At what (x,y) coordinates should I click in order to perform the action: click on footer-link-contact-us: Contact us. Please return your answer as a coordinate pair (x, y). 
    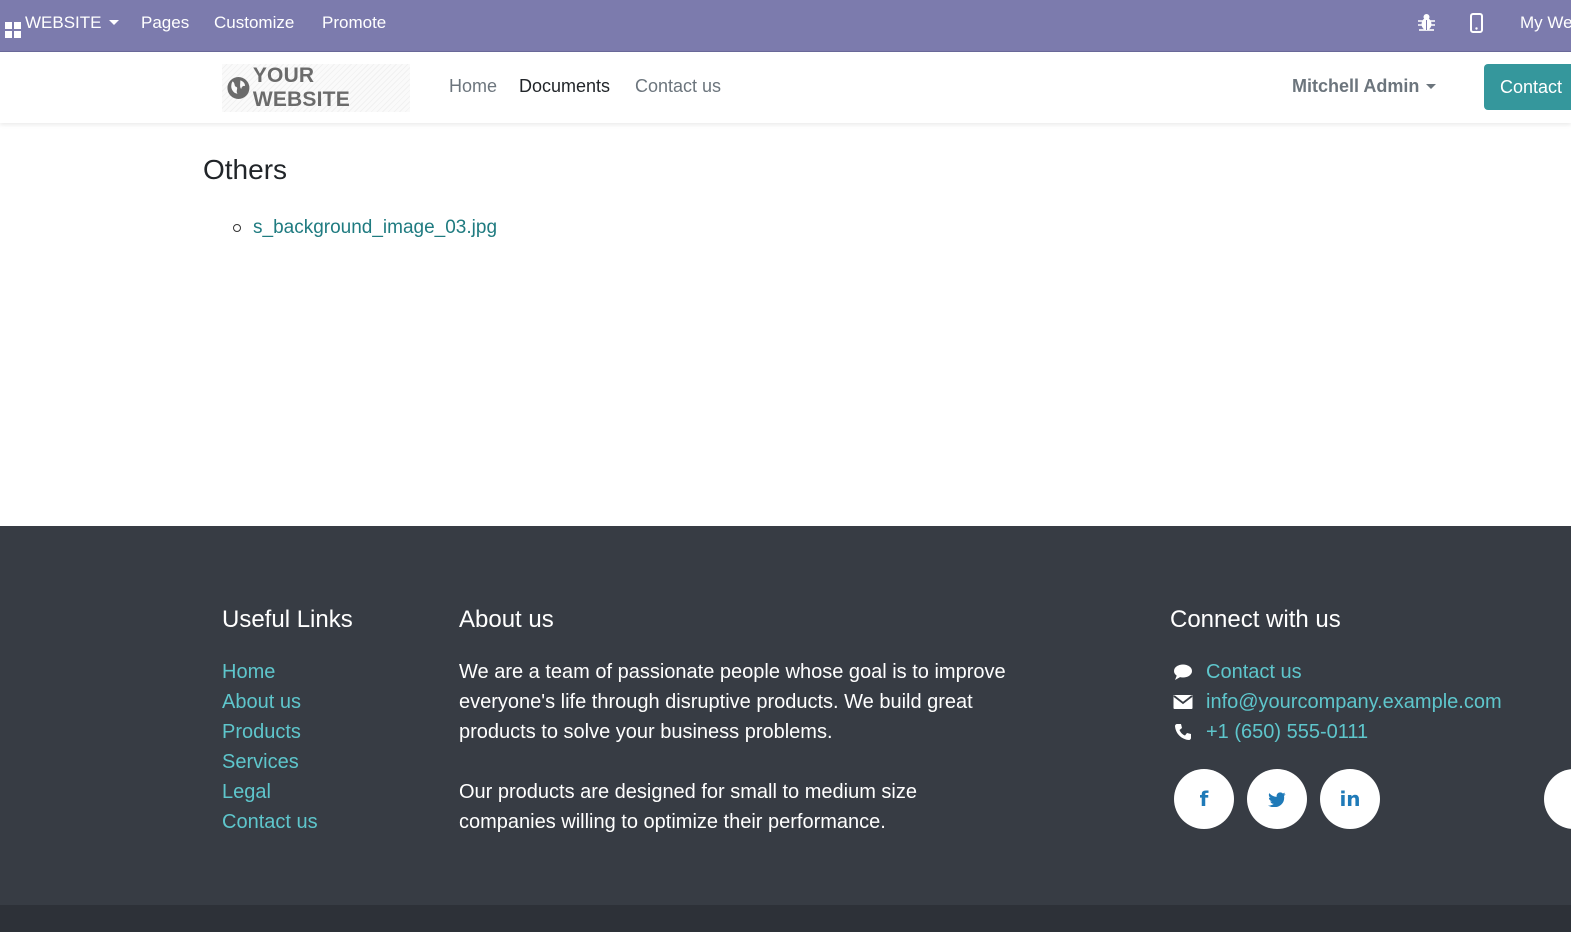
    Looking at the image, I should click on (270, 822).